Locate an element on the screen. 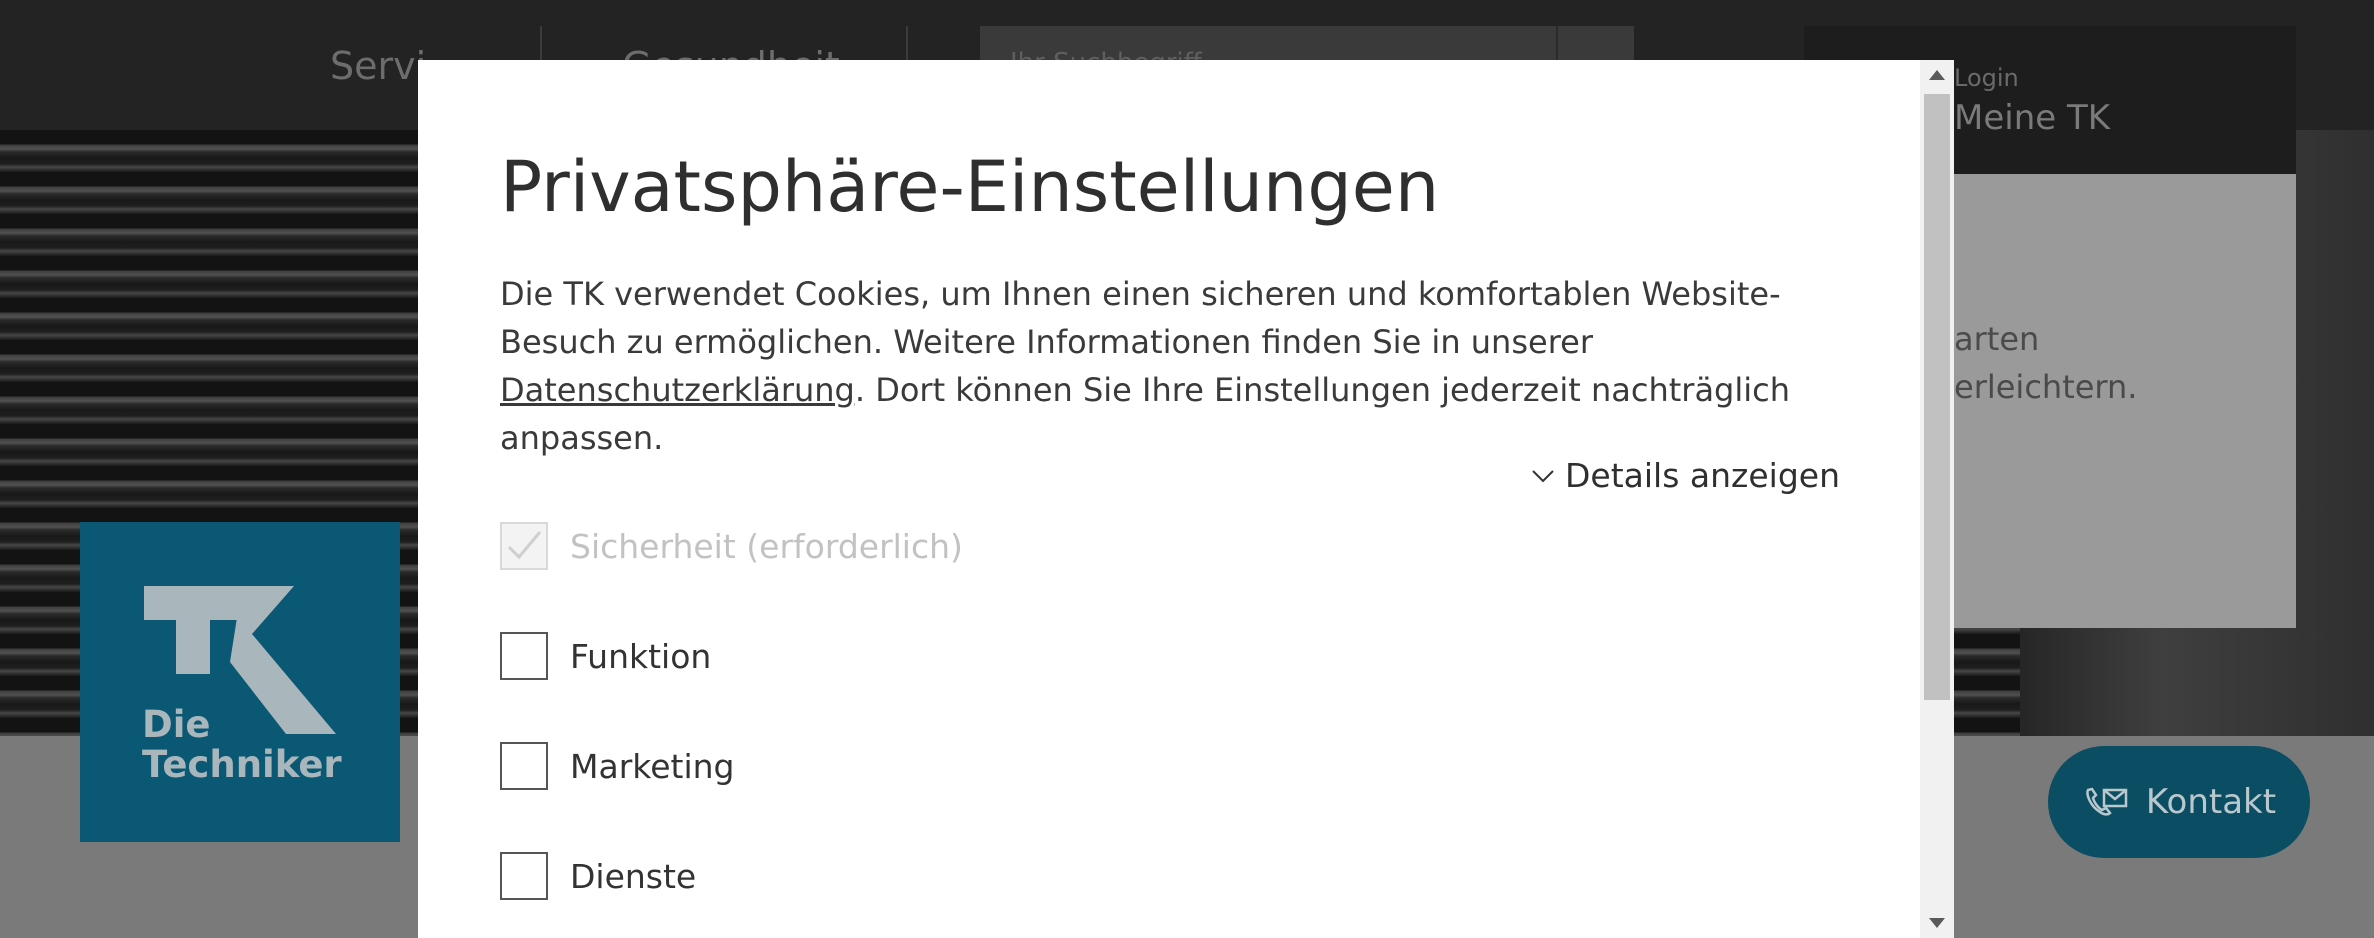 Image resolution: width=2374 pixels, height=938 pixels. sicherheit-checkbox is located at coordinates (524, 546).